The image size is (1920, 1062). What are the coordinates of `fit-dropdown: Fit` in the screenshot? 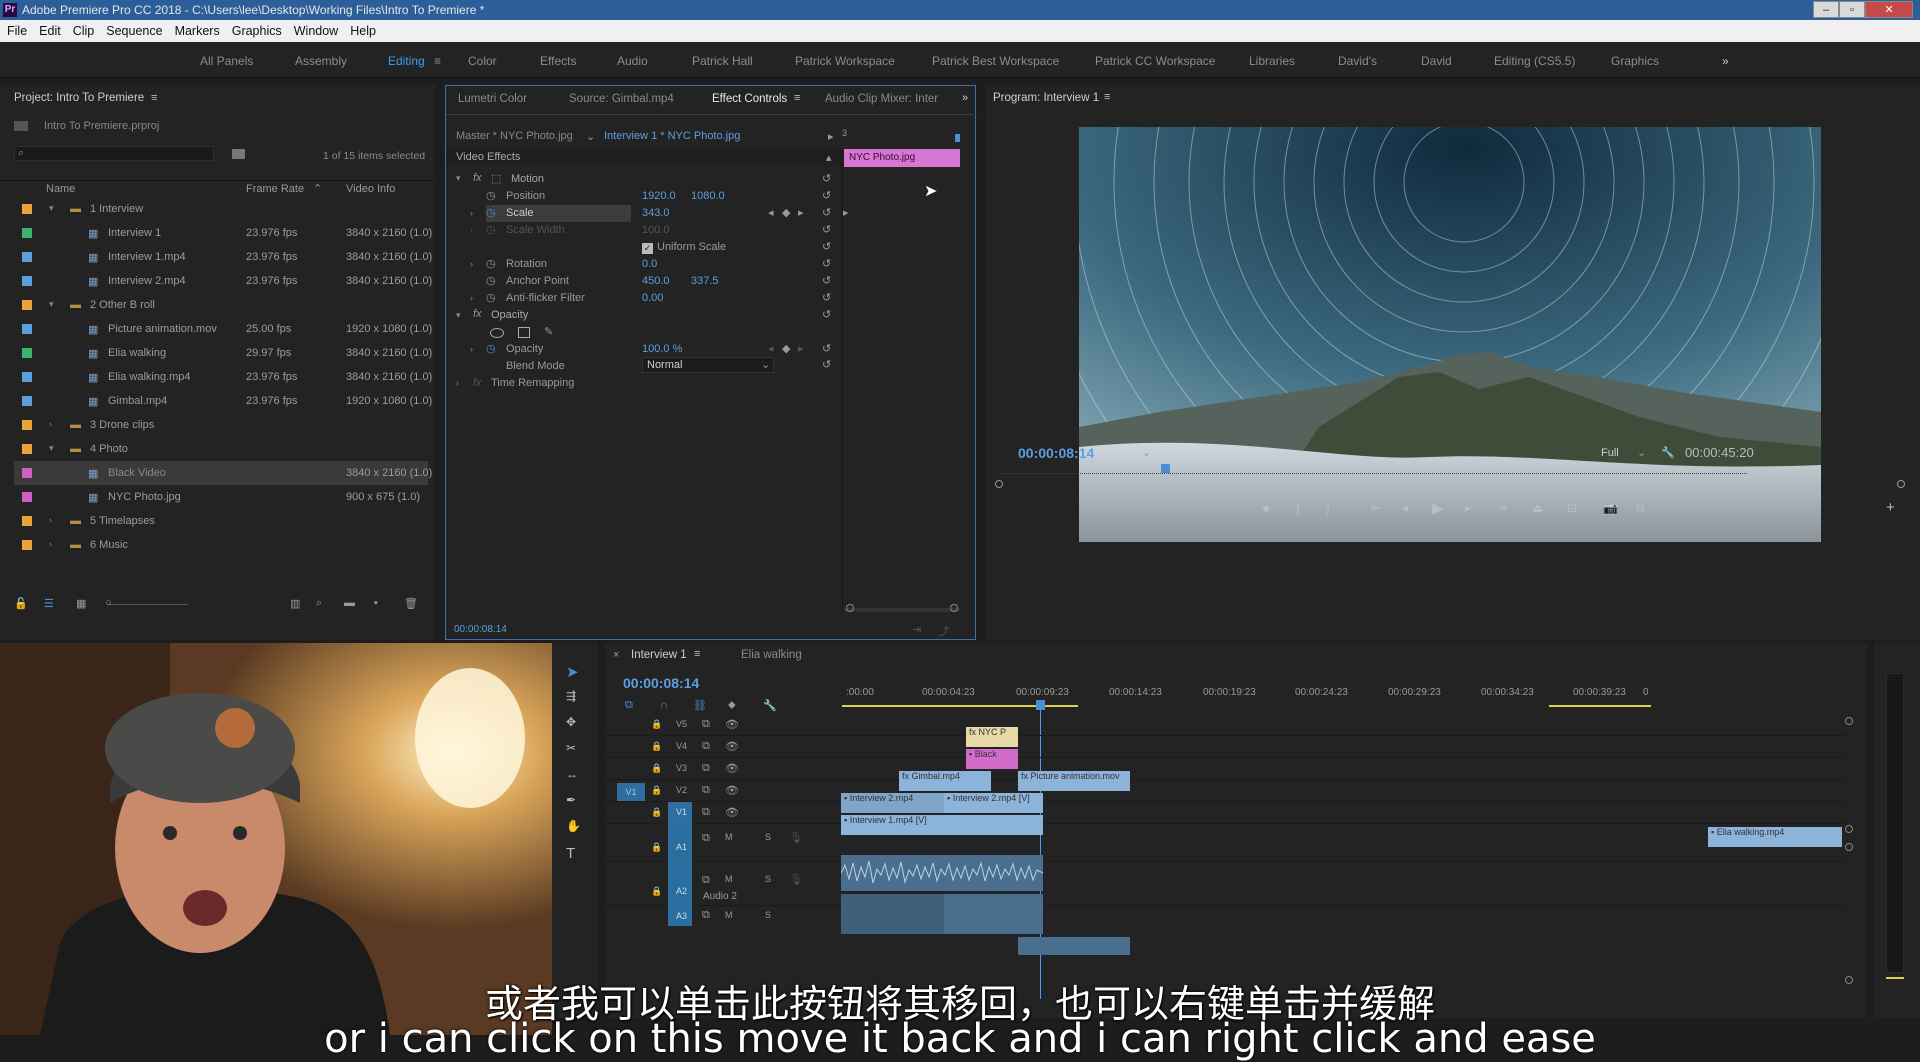 It's located at (1114, 453).